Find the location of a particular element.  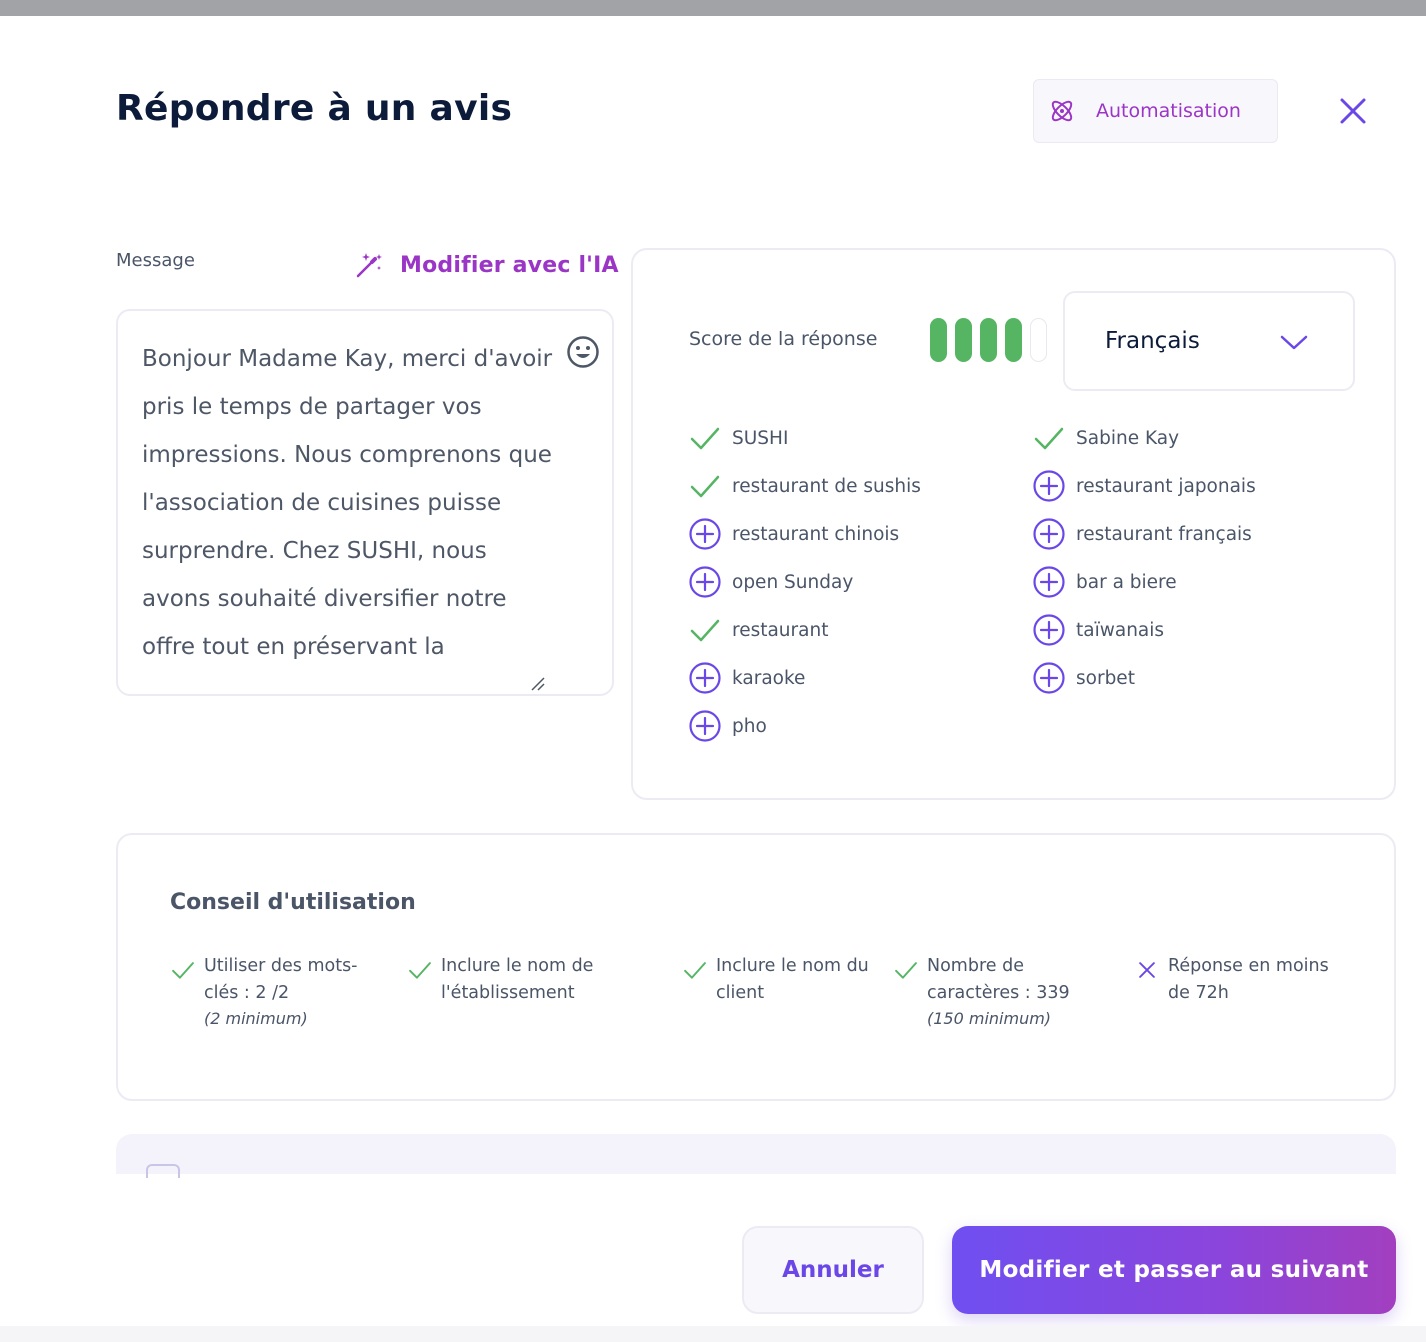

resize-handle-icon is located at coordinates (538, 684).